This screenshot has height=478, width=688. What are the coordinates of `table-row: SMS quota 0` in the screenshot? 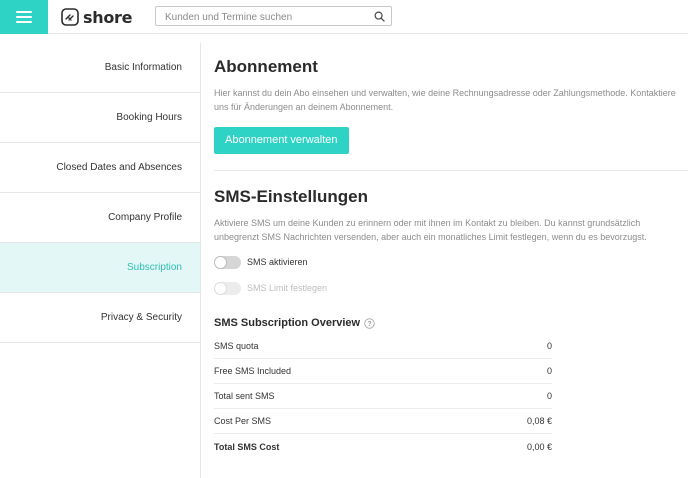 It's located at (383, 346).